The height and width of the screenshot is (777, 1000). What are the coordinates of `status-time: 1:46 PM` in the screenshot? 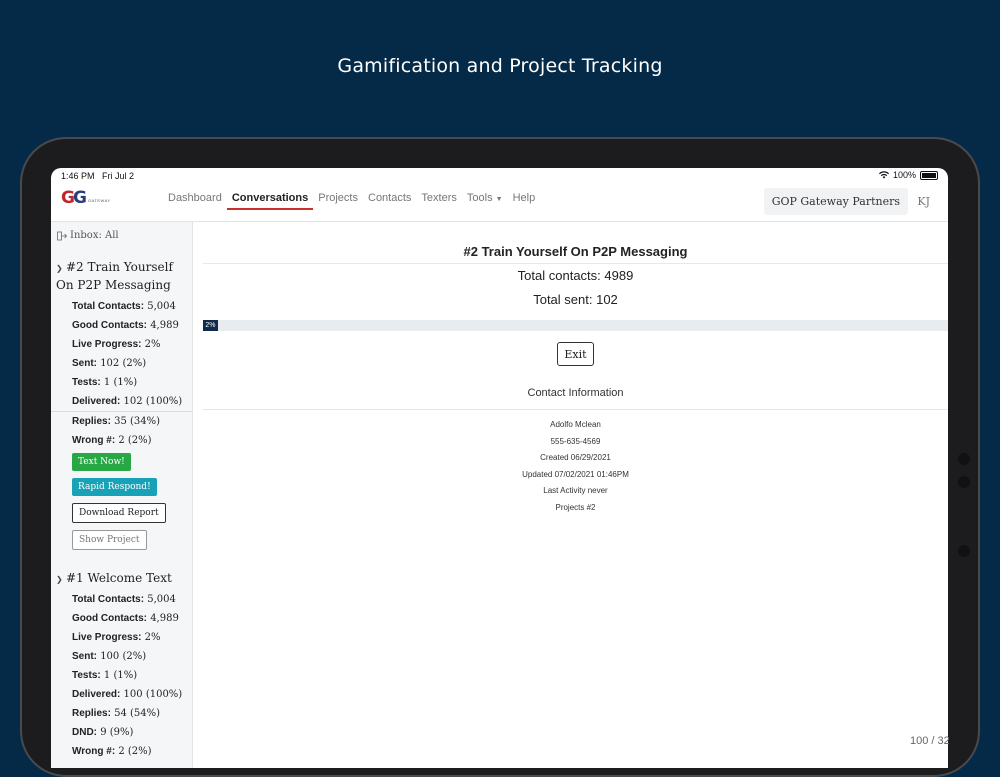 It's located at (78, 176).